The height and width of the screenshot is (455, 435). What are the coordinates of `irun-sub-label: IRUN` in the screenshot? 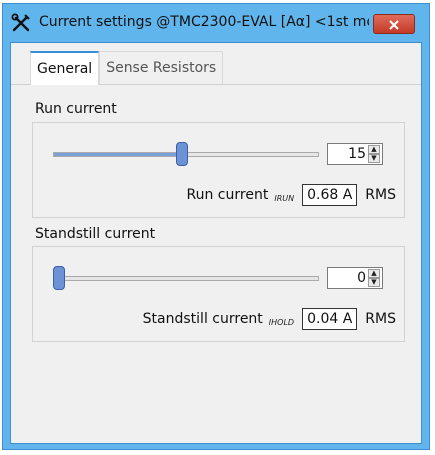 It's located at (284, 198).